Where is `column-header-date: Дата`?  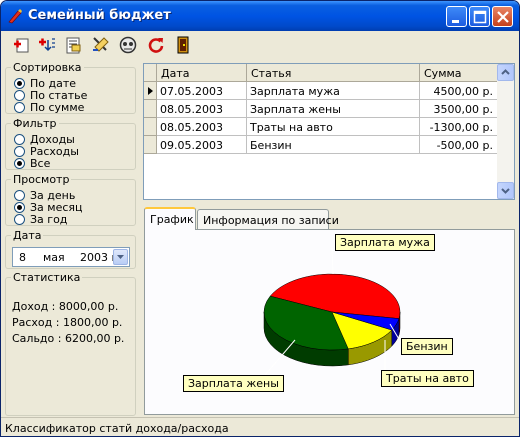
column-header-date: Дата is located at coordinates (202, 73).